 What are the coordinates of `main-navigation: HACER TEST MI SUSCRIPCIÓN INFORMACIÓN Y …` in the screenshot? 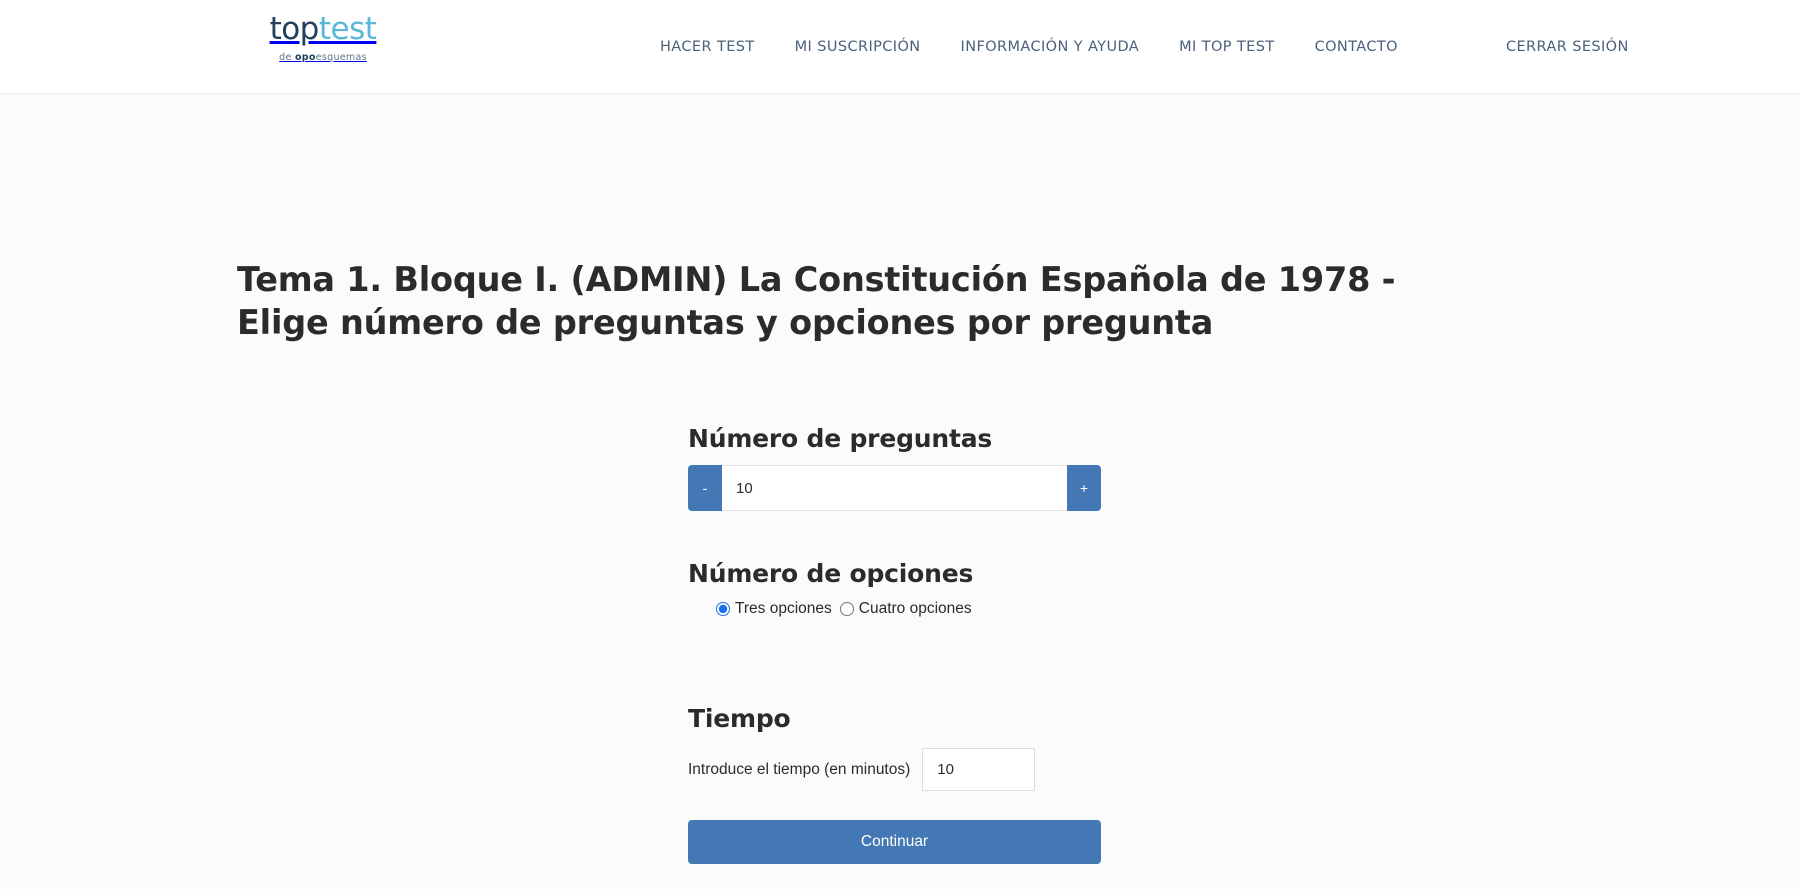 It's located at (1144, 47).